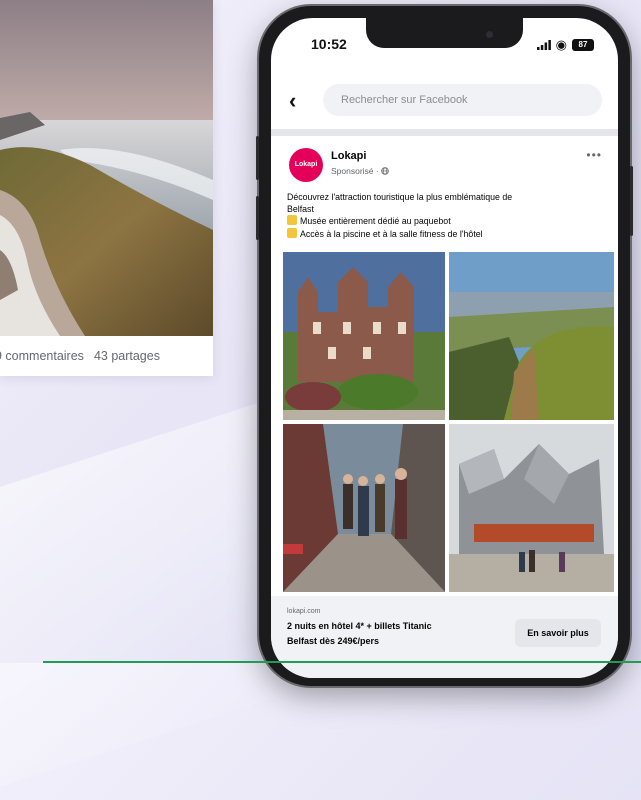 The height and width of the screenshot is (800, 641). Describe the element at coordinates (304, 611) in the screenshot. I see `cta-source: lokapi.com` at that location.